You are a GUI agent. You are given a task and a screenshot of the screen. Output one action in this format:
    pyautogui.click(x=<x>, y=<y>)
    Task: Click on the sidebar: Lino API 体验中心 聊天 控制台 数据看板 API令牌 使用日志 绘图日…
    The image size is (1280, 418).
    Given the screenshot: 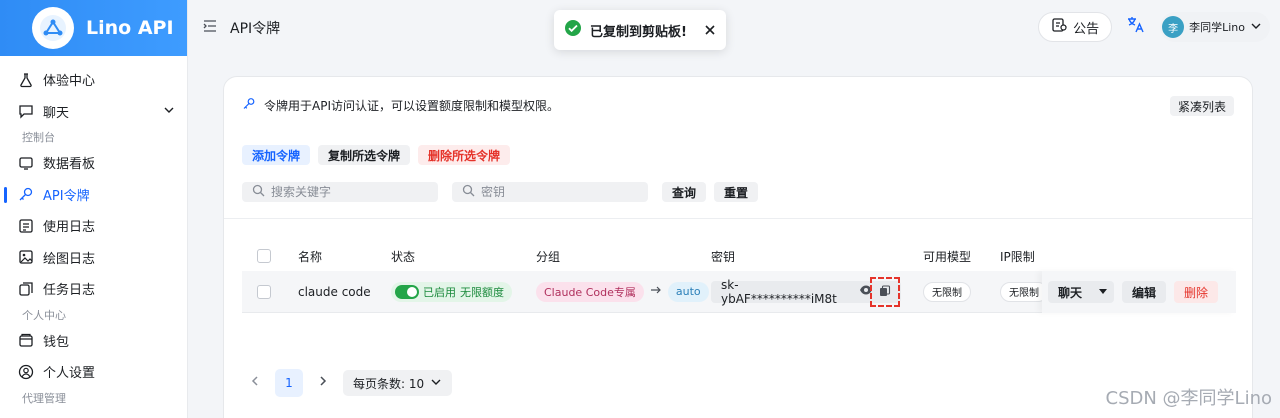 What is the action you would take?
    pyautogui.click(x=94, y=209)
    